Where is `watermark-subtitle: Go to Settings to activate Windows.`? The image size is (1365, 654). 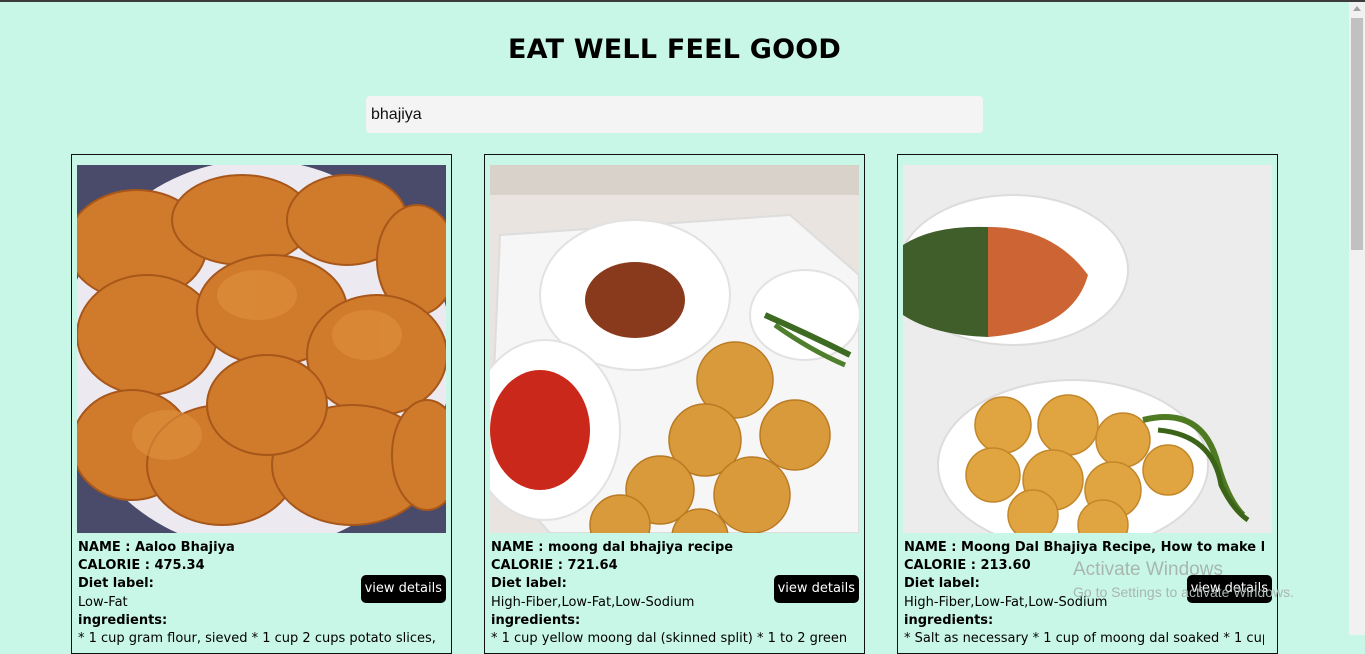 watermark-subtitle: Go to Settings to activate Windows. is located at coordinates (1183, 592).